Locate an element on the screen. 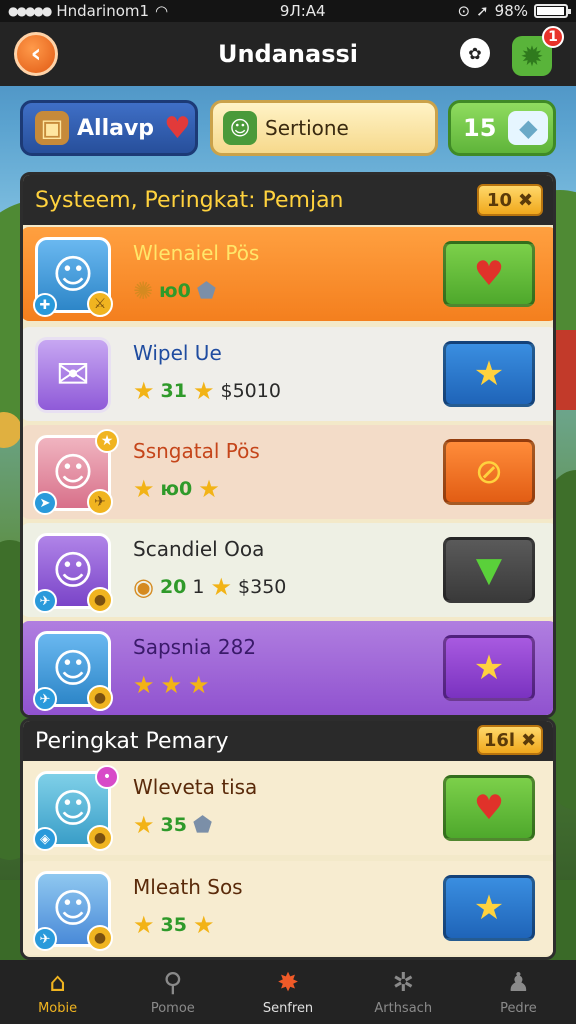 The image size is (576, 1024). tab-sertione: ☺ Sertione is located at coordinates (324, 128).